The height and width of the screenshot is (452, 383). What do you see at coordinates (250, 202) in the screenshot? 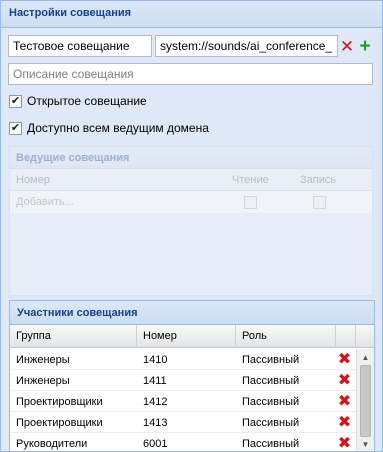
I see `leading-read-checkbox` at bounding box center [250, 202].